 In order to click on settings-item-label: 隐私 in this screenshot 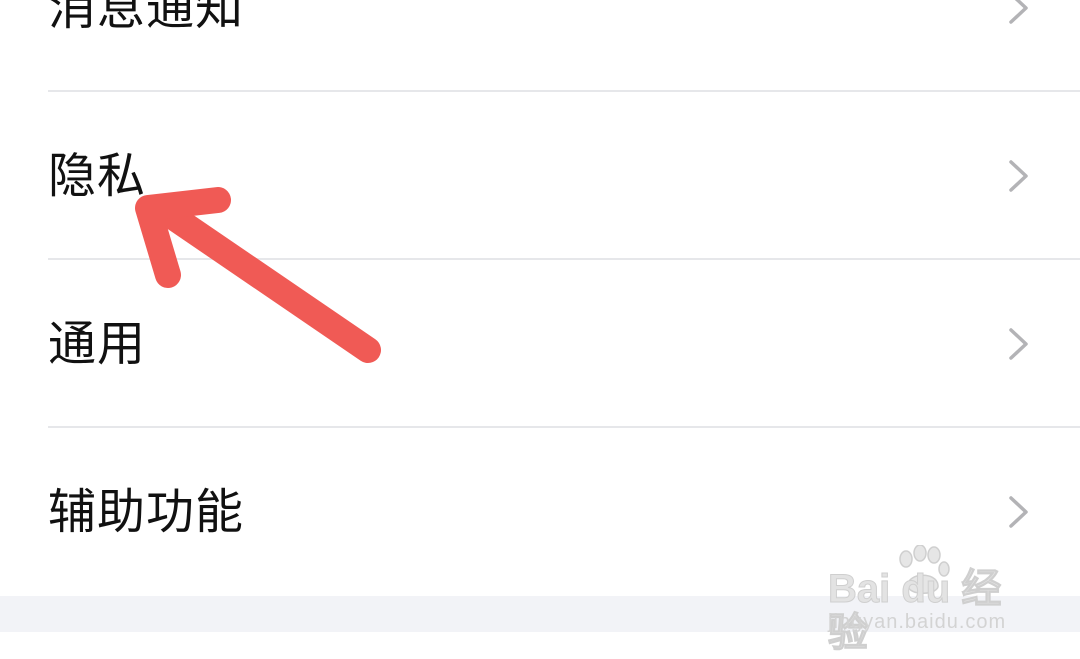, I will do `click(97, 176)`.